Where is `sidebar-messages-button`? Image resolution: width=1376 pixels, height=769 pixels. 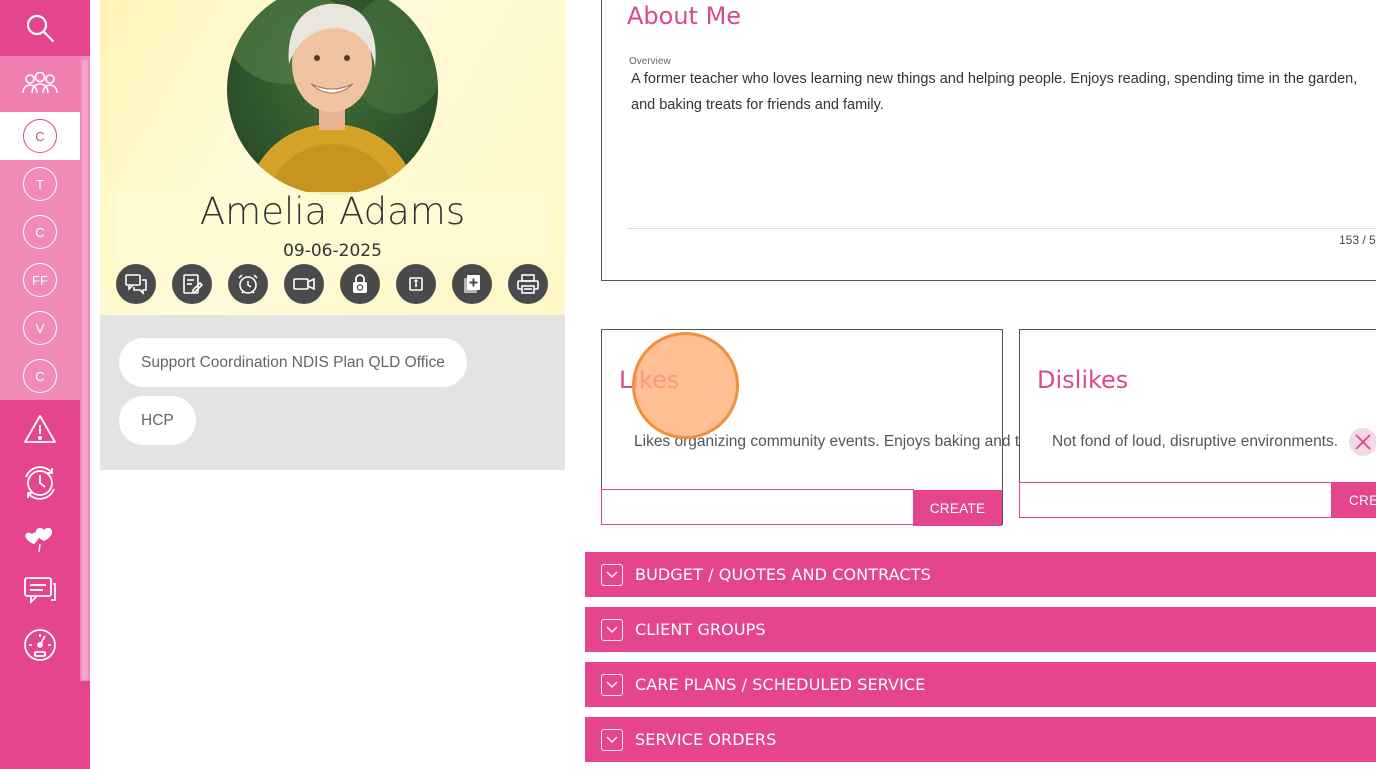
sidebar-messages-button is located at coordinates (40, 591).